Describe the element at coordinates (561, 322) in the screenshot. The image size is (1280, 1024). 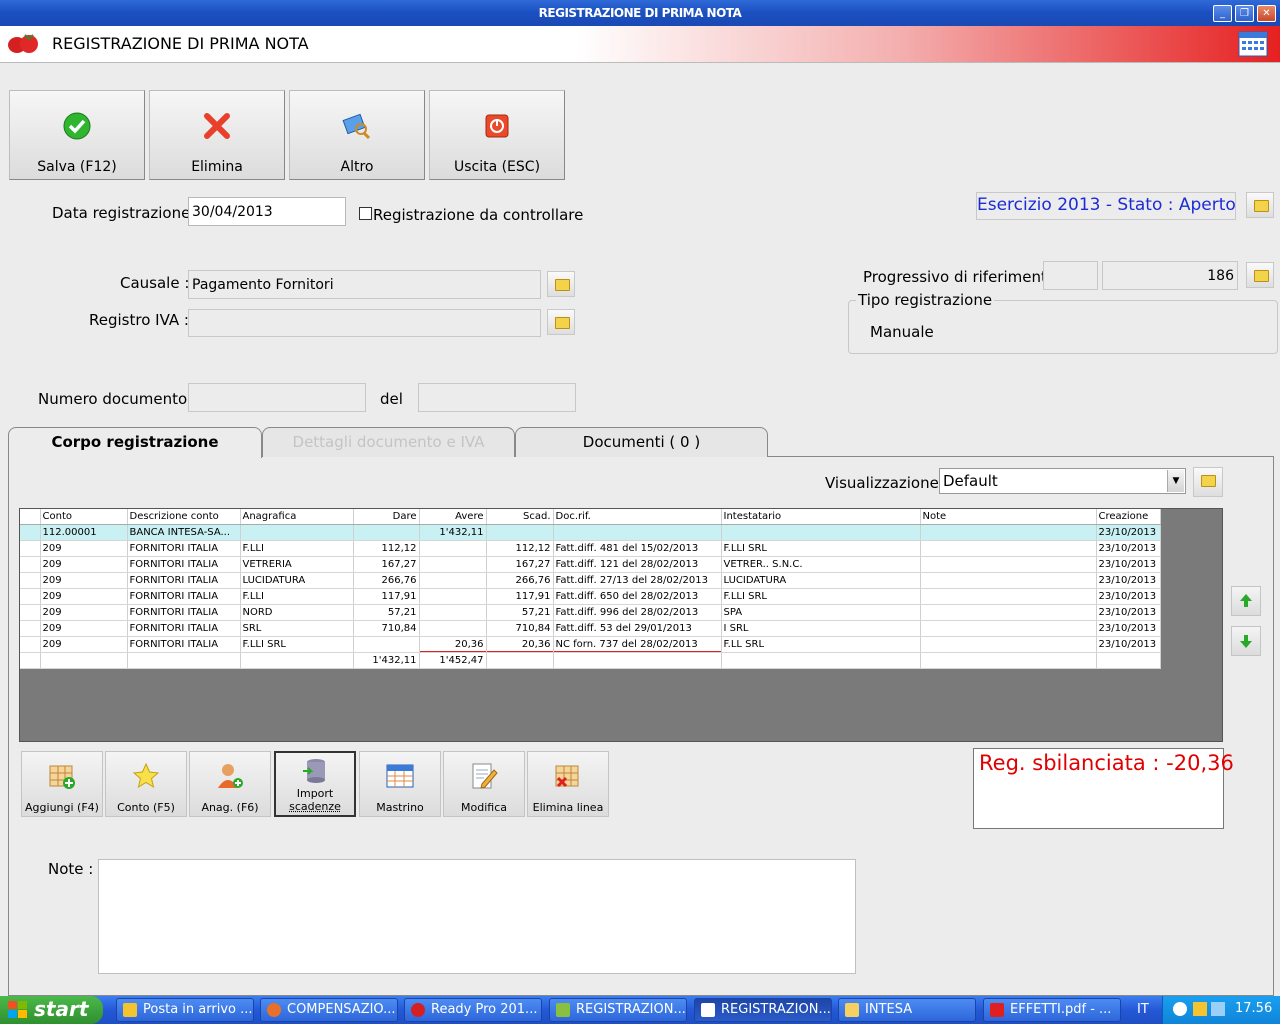
I see `registro-iva-folder-button` at that location.